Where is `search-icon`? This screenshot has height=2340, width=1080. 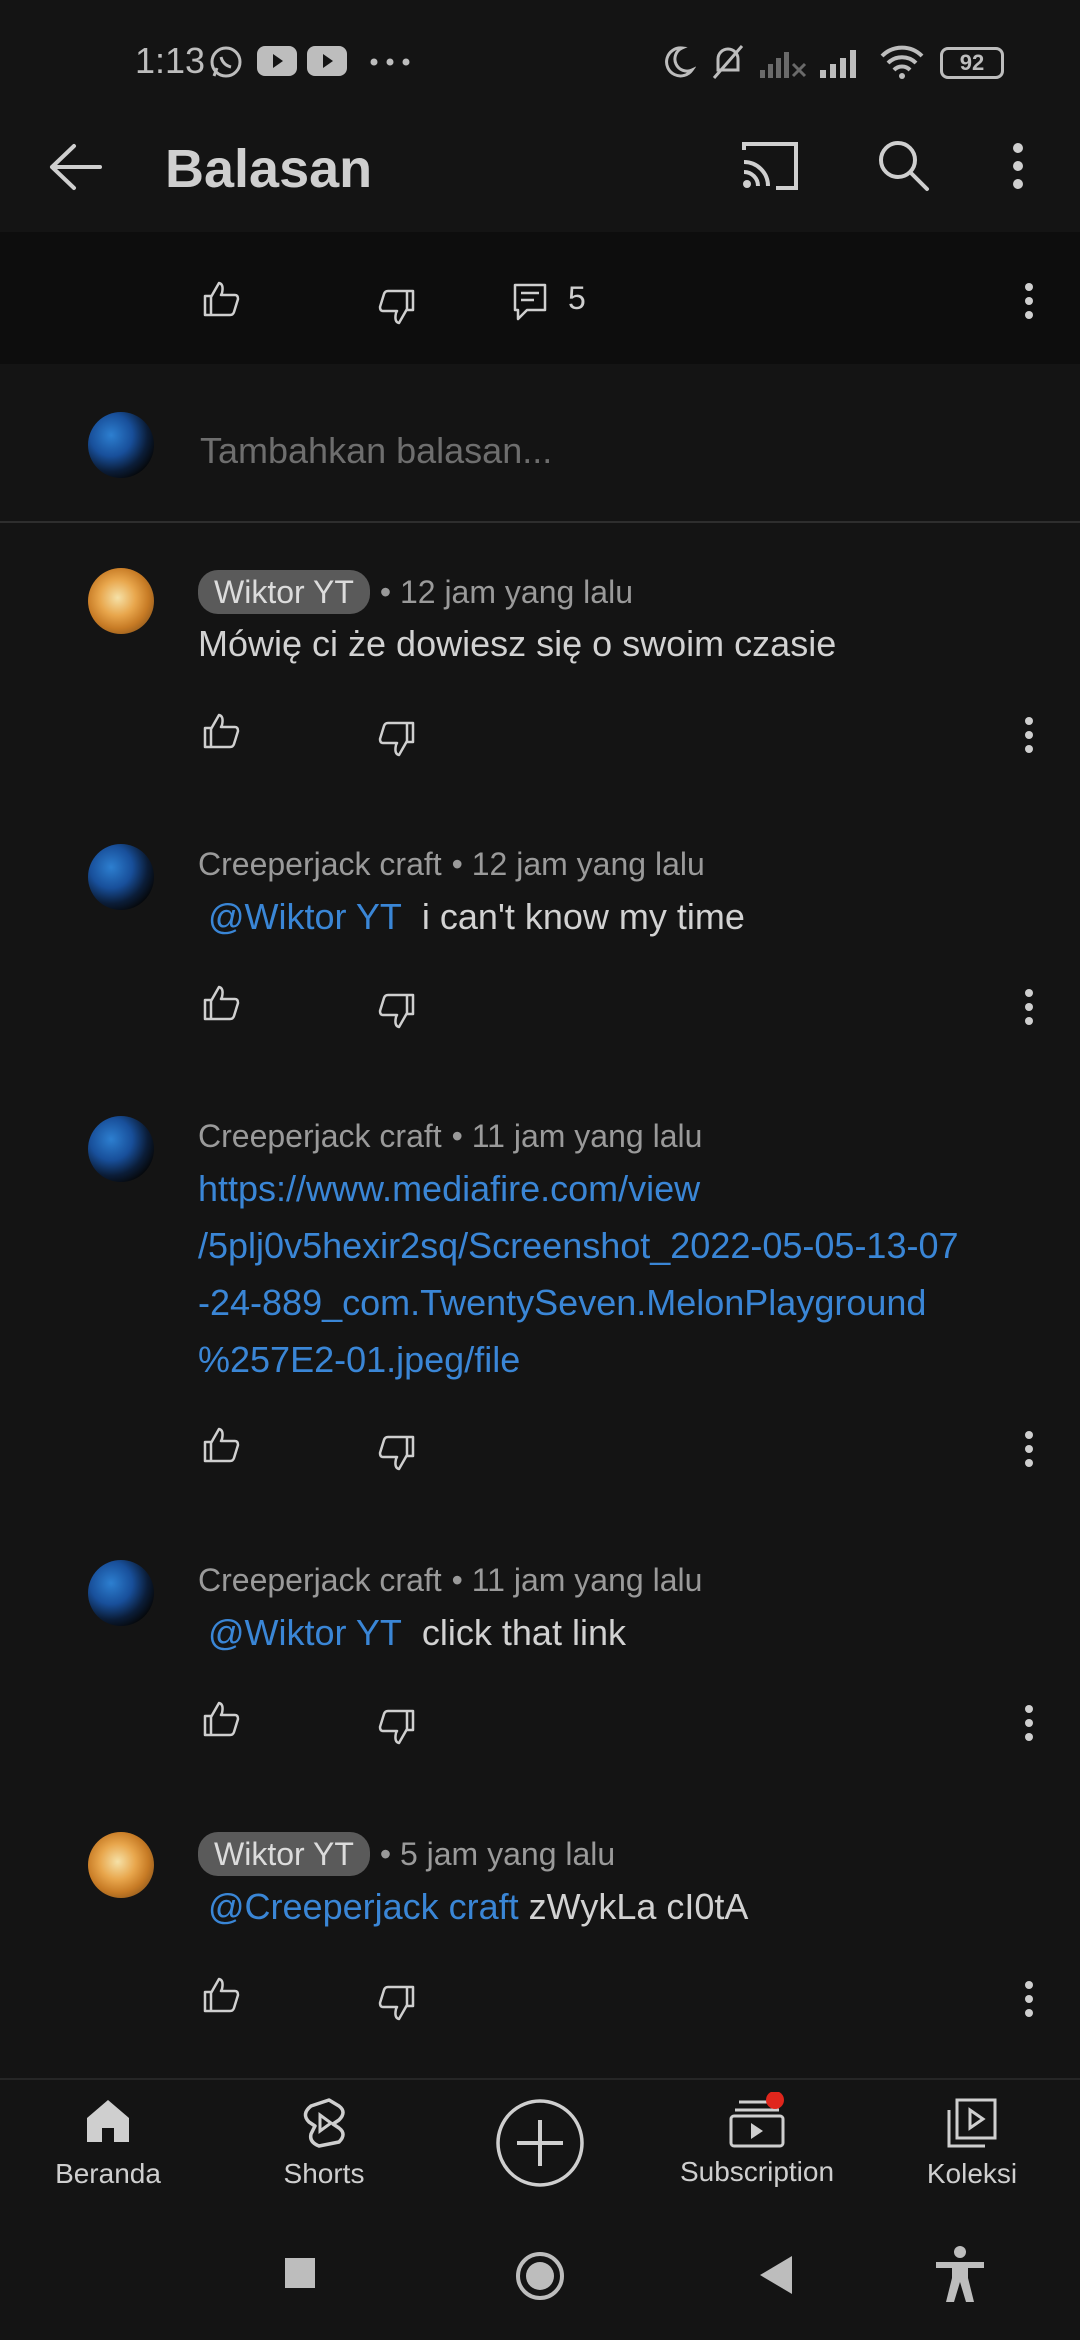
search-icon is located at coordinates (903, 165).